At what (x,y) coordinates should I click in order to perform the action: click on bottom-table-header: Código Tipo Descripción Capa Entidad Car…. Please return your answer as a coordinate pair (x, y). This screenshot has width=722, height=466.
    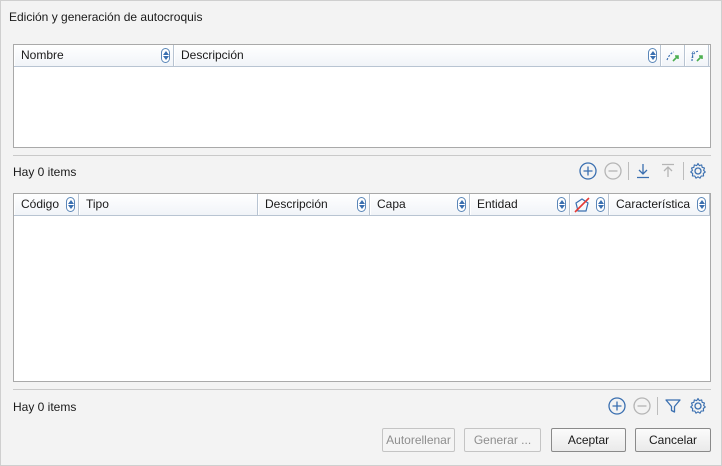
    Looking at the image, I should click on (362, 205).